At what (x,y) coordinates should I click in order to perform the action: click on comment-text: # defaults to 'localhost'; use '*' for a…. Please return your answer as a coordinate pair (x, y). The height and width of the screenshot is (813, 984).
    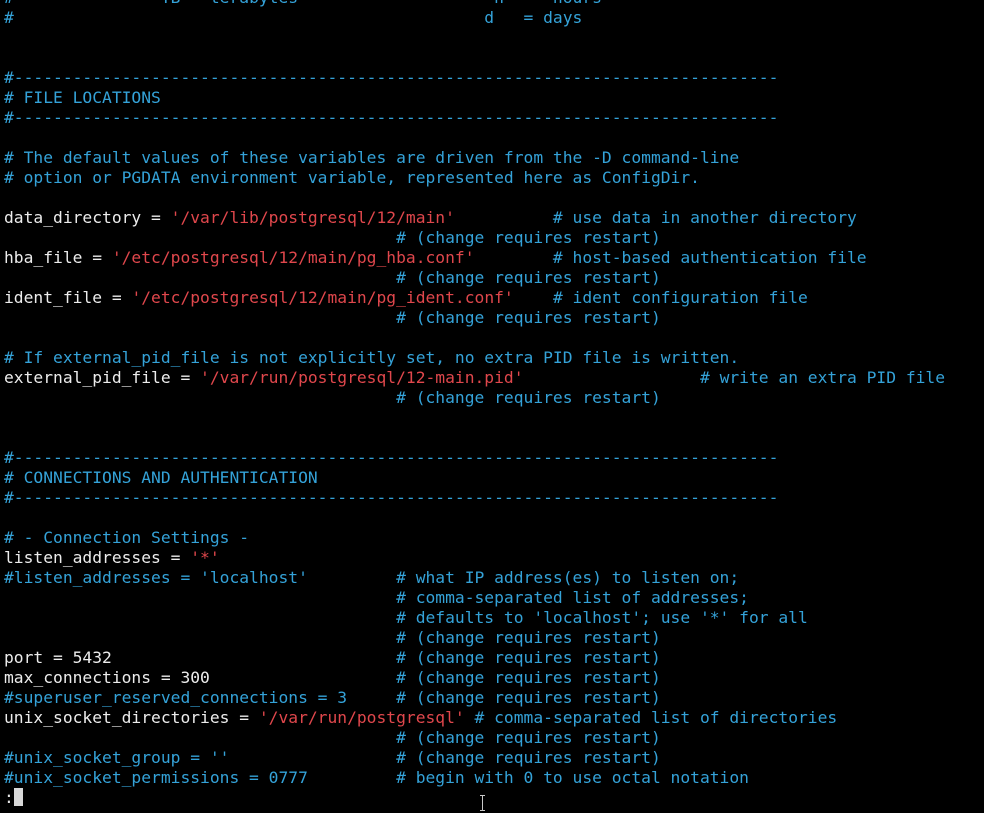
    Looking at the image, I should click on (406, 617).